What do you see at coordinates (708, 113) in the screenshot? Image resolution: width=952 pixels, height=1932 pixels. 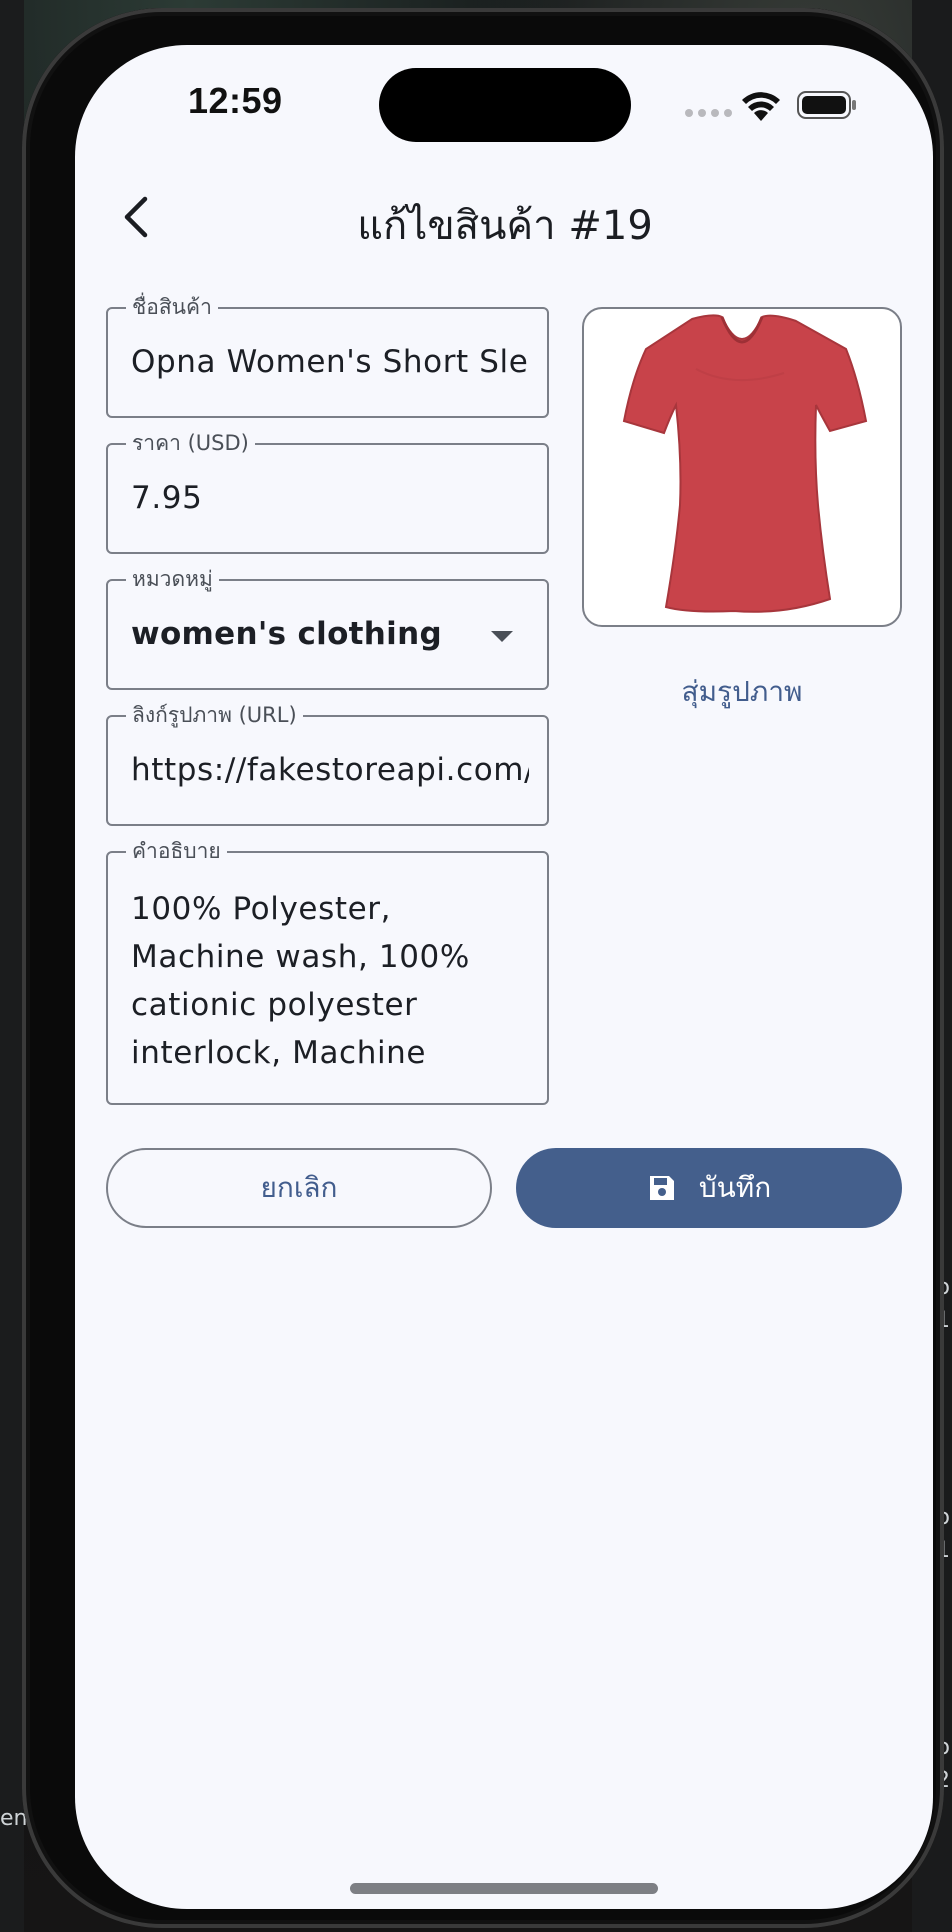 I see `cellular-signal-icon` at bounding box center [708, 113].